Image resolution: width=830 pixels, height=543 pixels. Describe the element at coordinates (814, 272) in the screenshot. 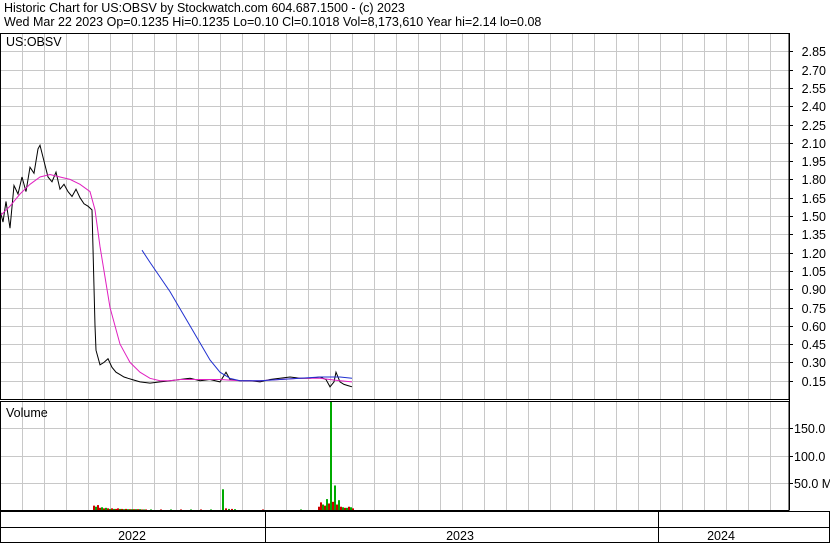

I see `y-tick-label: 1.05` at that location.